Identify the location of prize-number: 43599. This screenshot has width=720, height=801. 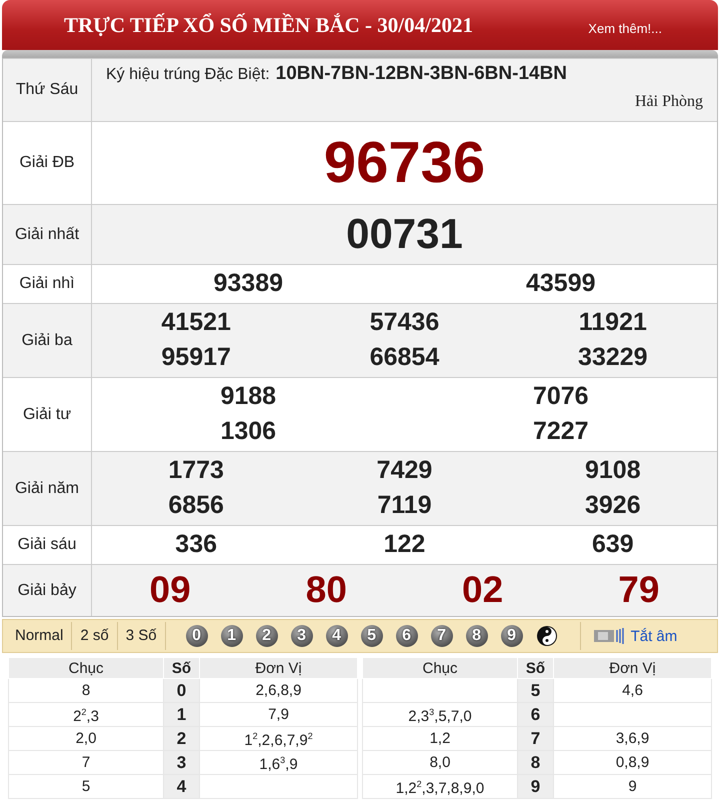
(561, 283).